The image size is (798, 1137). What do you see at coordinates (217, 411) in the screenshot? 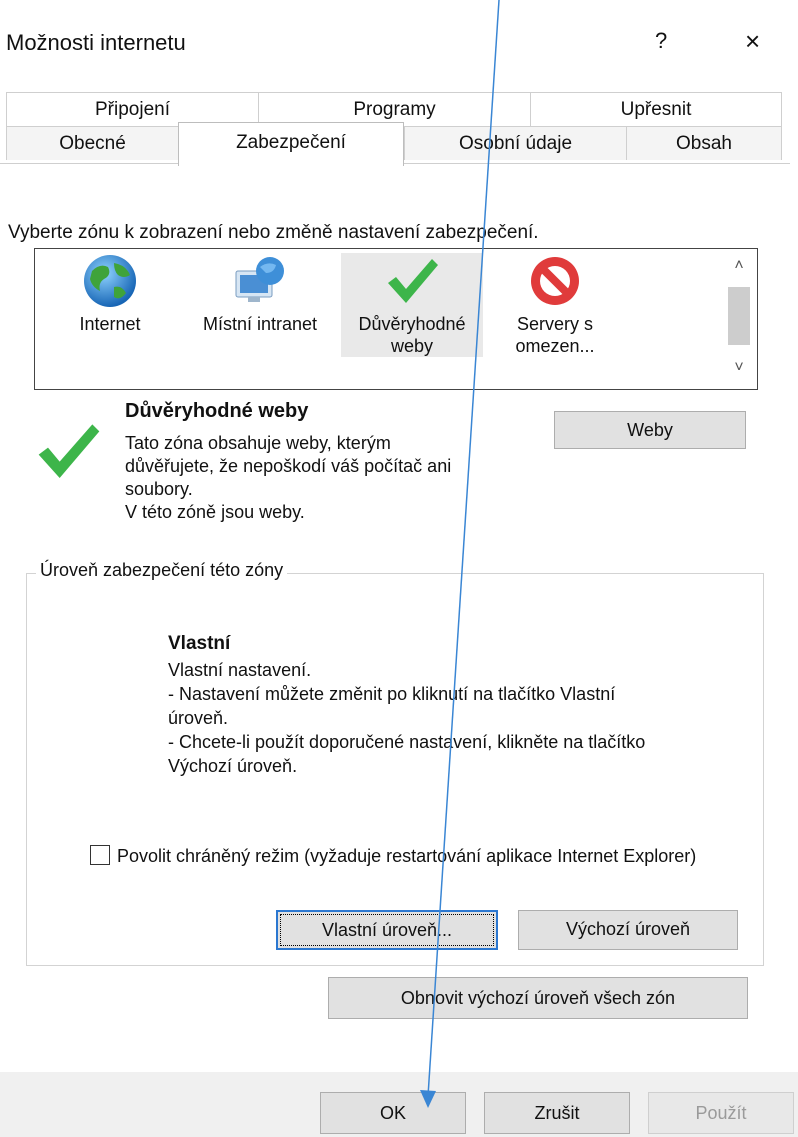
I see `zone-name: Důvěryhodné weby` at bounding box center [217, 411].